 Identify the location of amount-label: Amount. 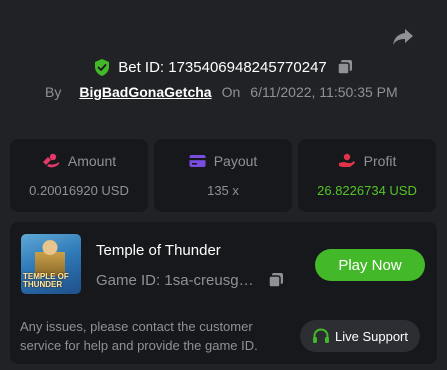
(92, 161).